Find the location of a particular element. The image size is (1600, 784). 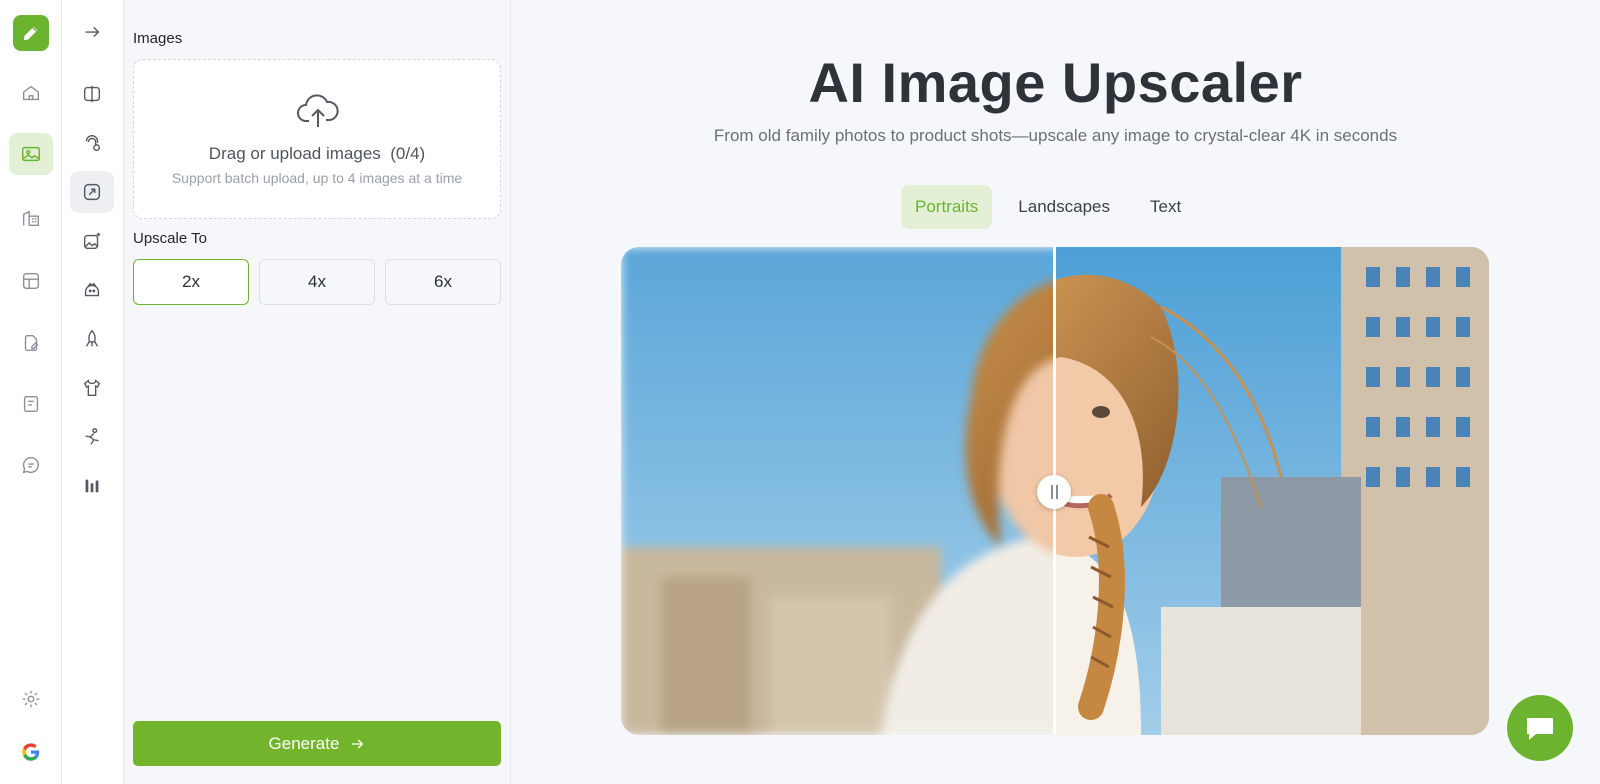

google-icon is located at coordinates (31, 752).